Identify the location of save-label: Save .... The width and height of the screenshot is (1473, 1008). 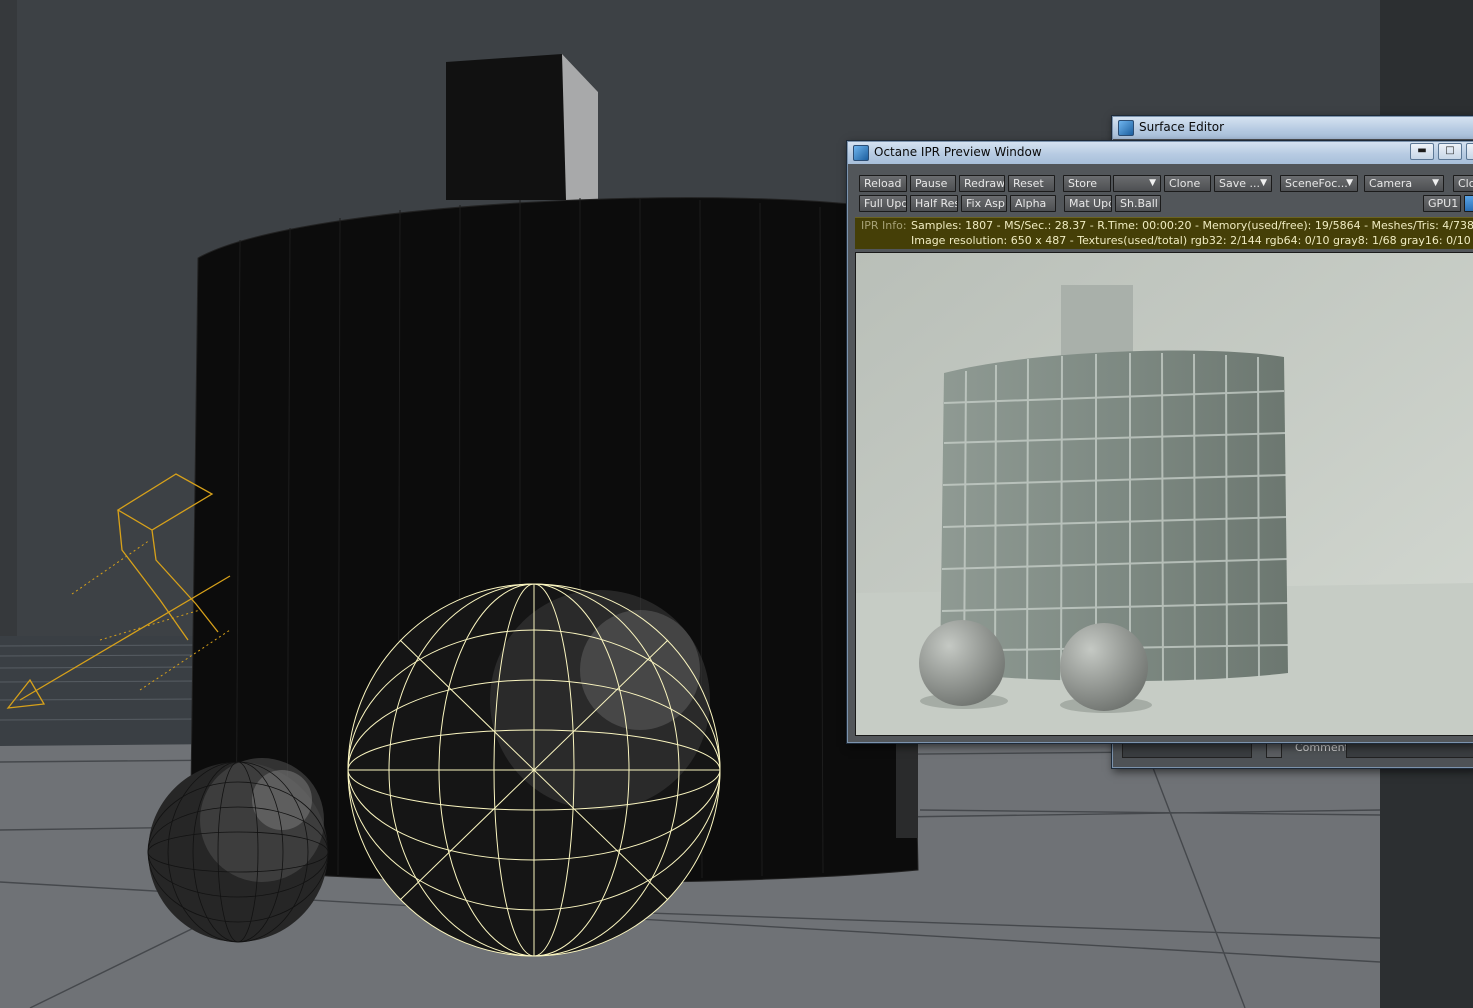
(1239, 183).